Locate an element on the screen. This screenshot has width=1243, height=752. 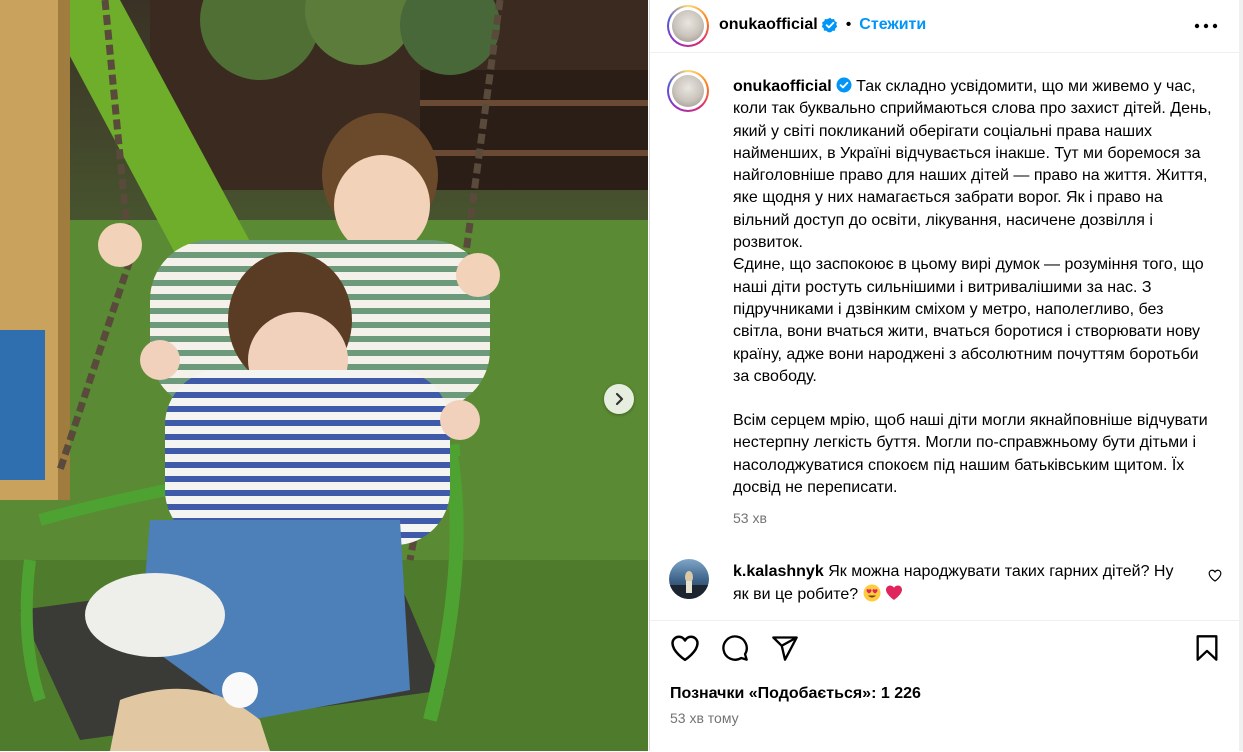
commenter-avatar is located at coordinates (689, 579).